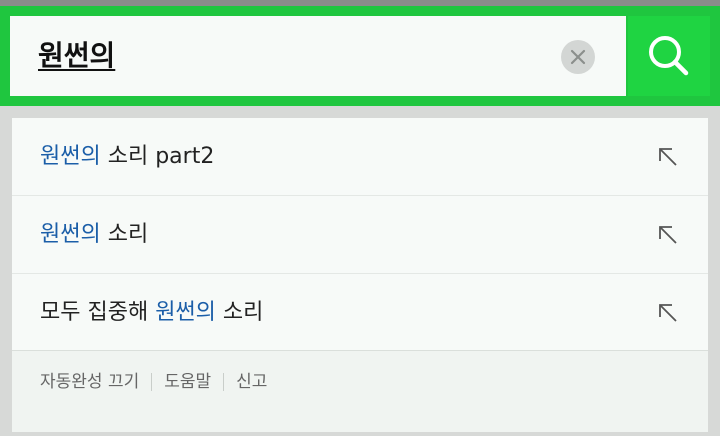  I want to click on report-link: 신고, so click(251, 382).